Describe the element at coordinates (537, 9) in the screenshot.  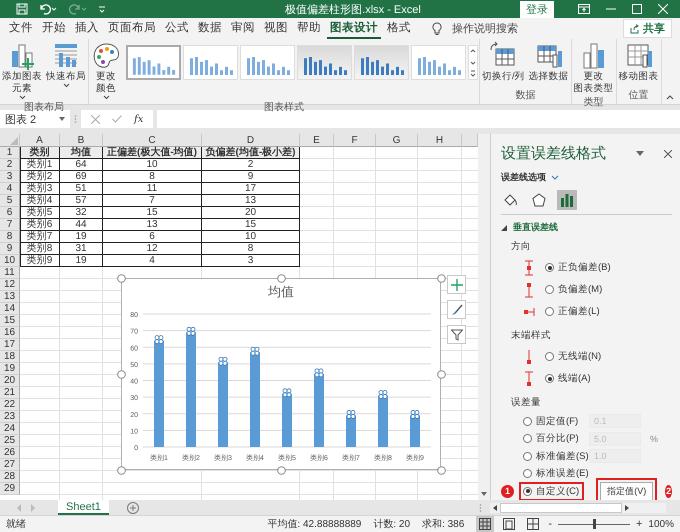
I see `sign-in-button: 登录` at that location.